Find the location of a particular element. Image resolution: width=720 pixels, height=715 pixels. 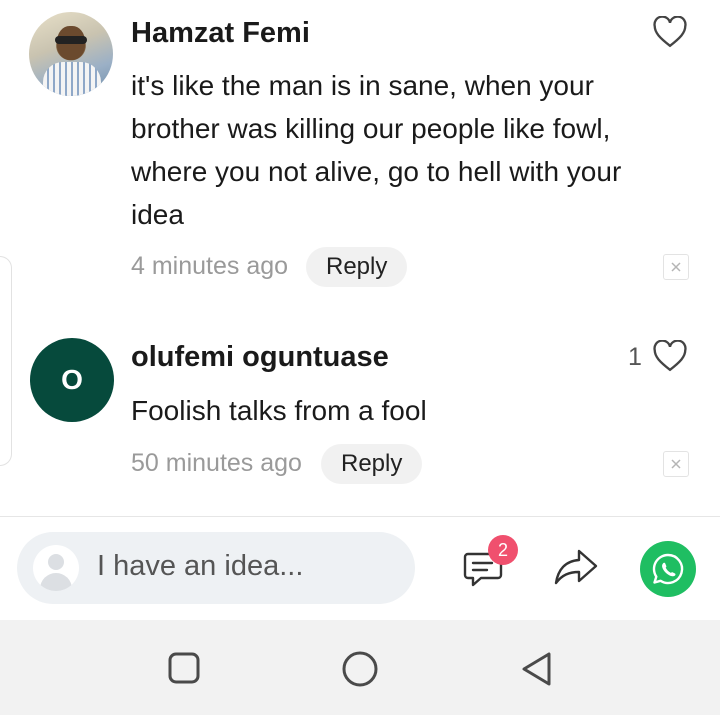

comment-username: olufemi oguntuase is located at coordinates (260, 357).